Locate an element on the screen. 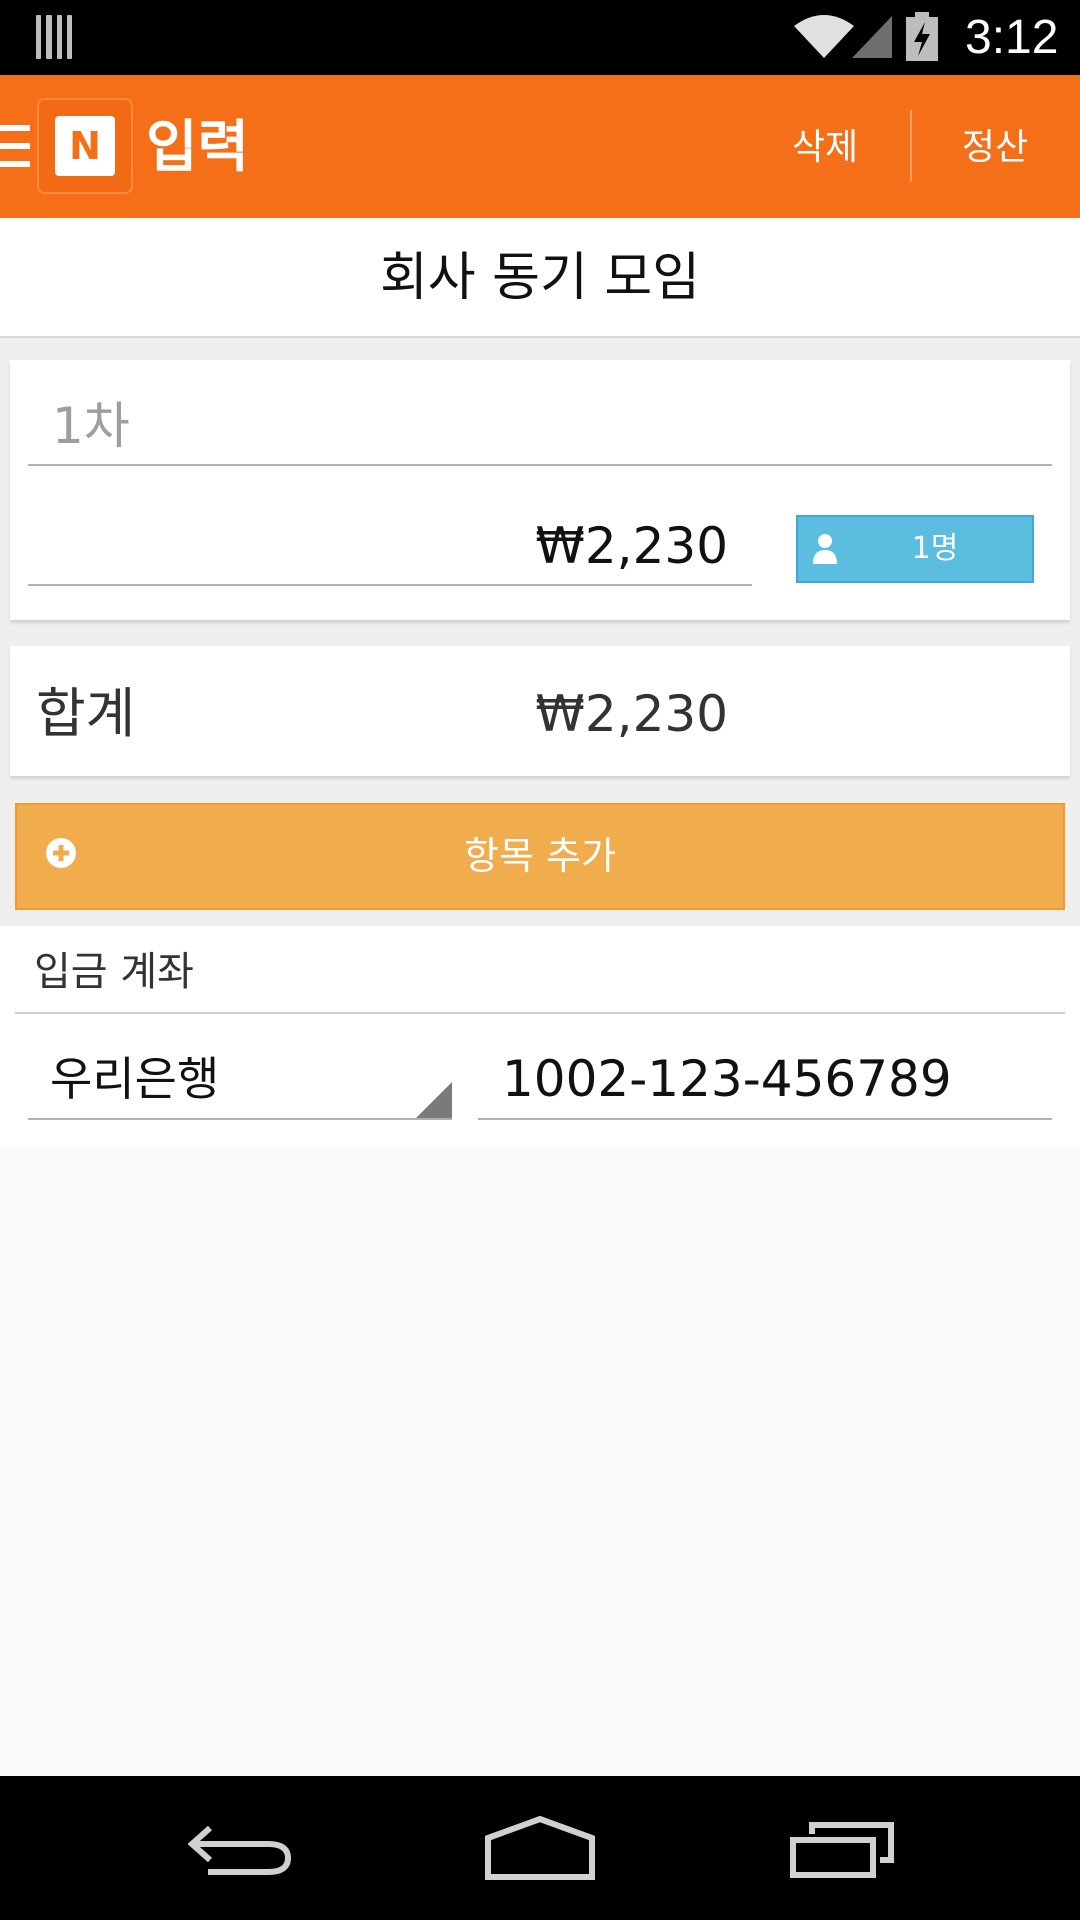  wifi-icon is located at coordinates (824, 36).